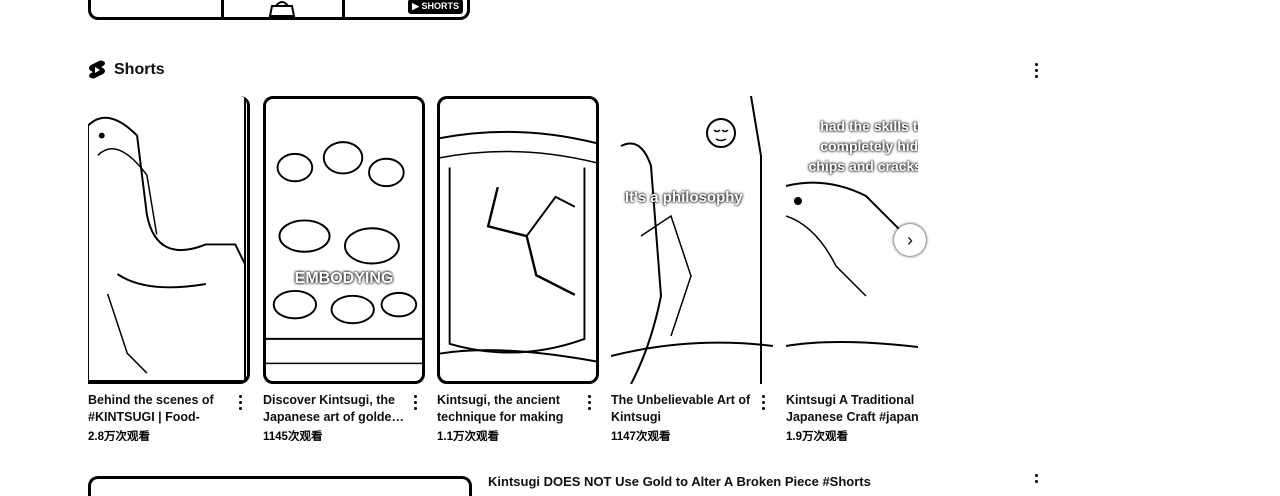 This screenshot has height=496, width=1280. I want to click on short-thumbnail: It's a philosophy, so click(692, 240).